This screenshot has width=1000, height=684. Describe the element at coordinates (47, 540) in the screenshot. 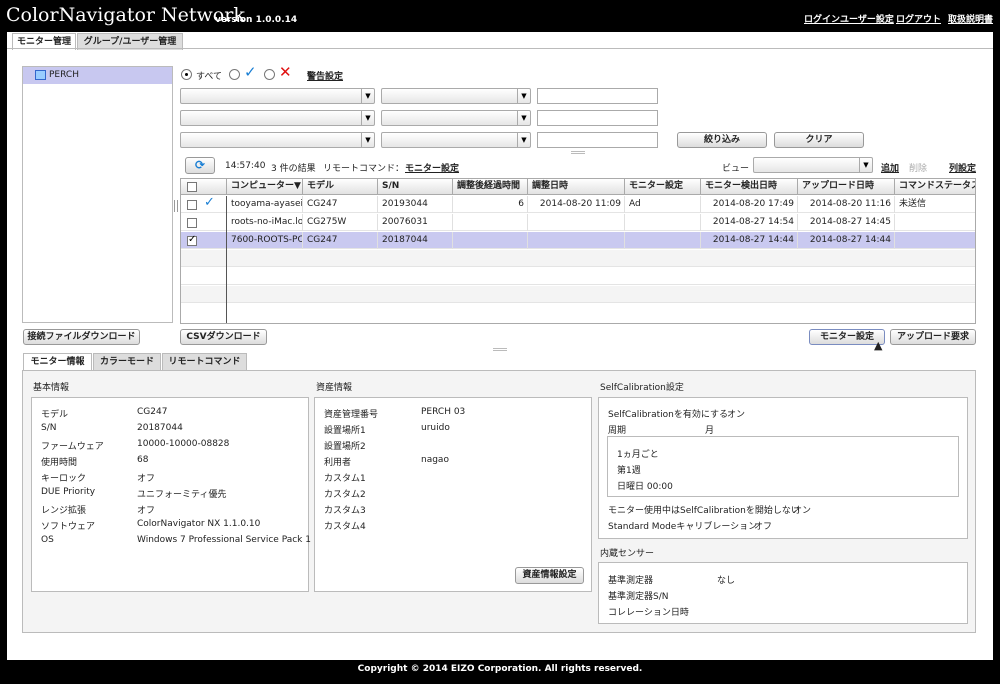

I see `basic-info-key: OS` at that location.